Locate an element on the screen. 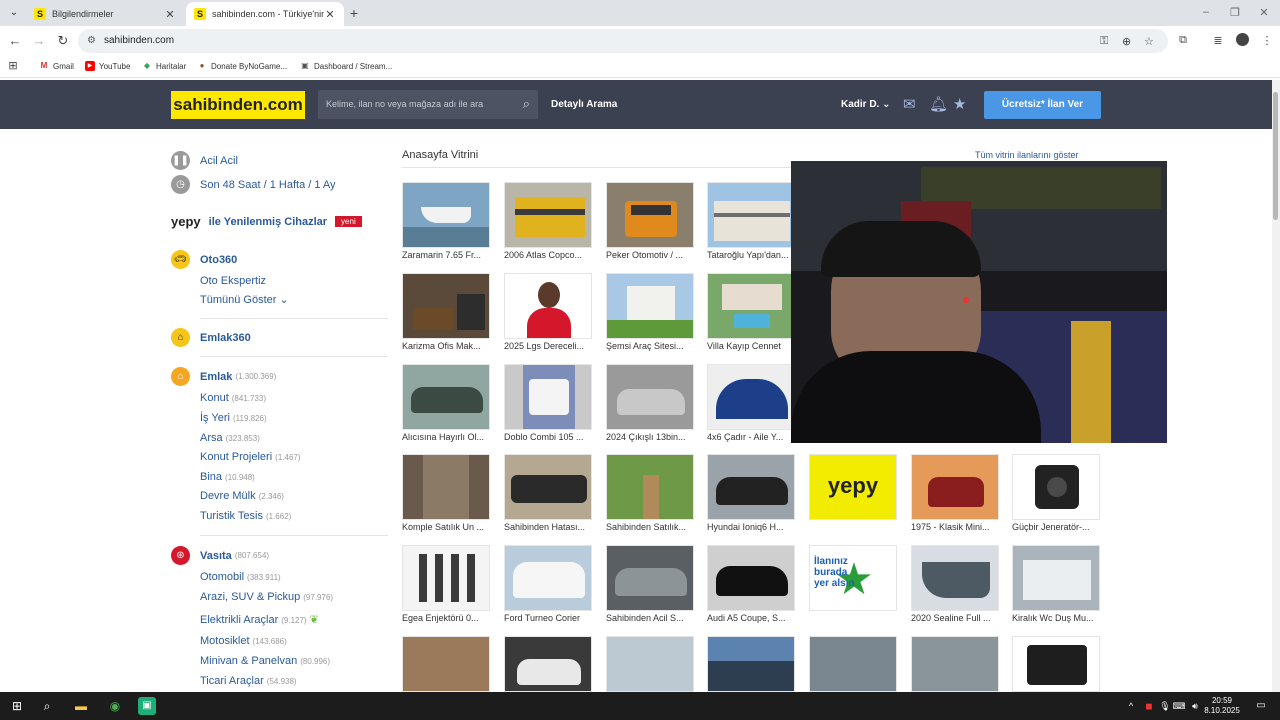 Image resolution: width=1280 pixels, height=720 pixels. url-text: sahibinden.com is located at coordinates (139, 40).